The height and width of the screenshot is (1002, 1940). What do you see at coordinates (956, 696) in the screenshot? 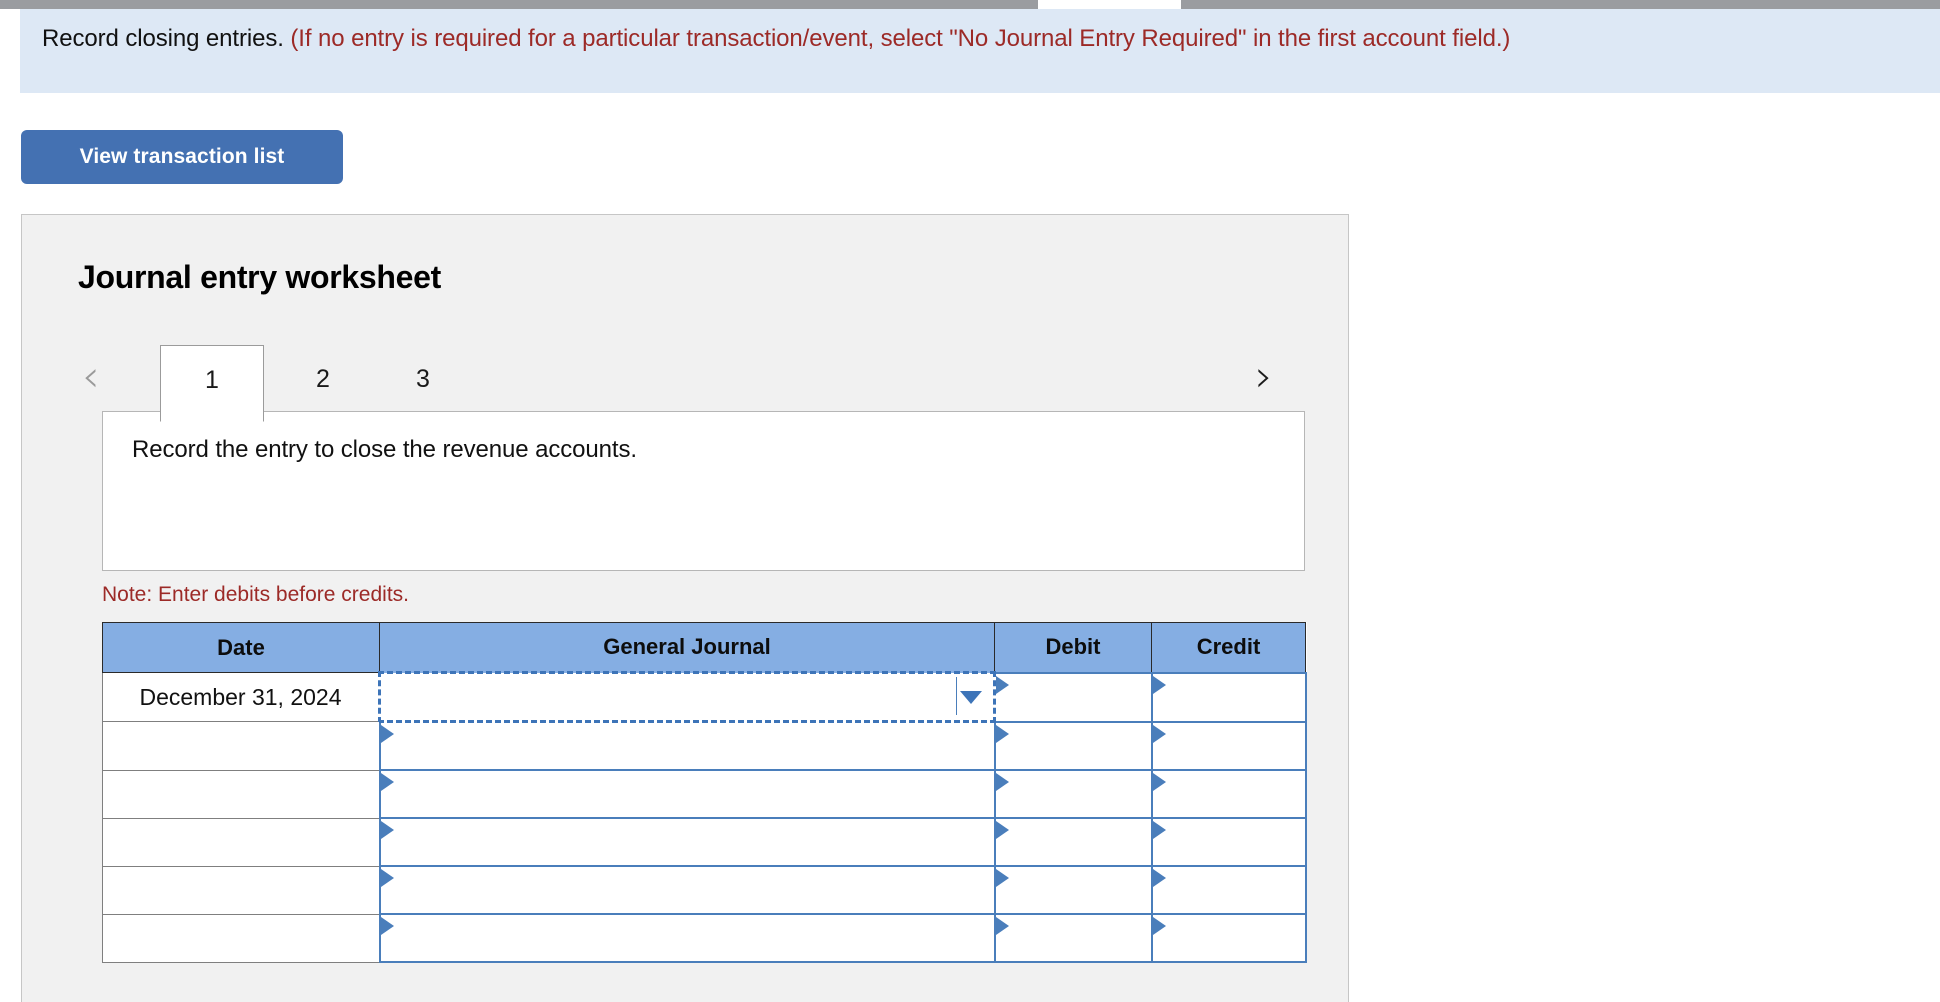
I see `dropdown-separator` at bounding box center [956, 696].